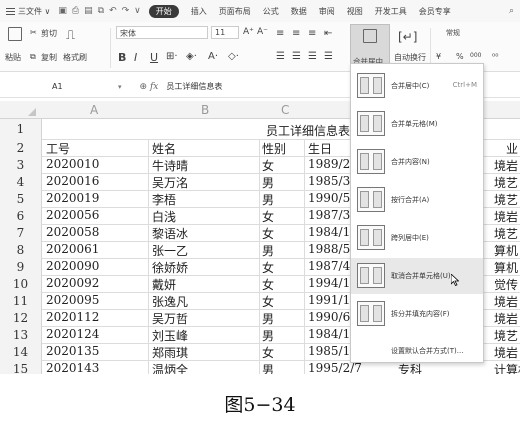 Image resolution: width=520 pixels, height=428 pixels. What do you see at coordinates (194, 86) in the screenshot?
I see `formula-content: 员工详细信息表` at bounding box center [194, 86].